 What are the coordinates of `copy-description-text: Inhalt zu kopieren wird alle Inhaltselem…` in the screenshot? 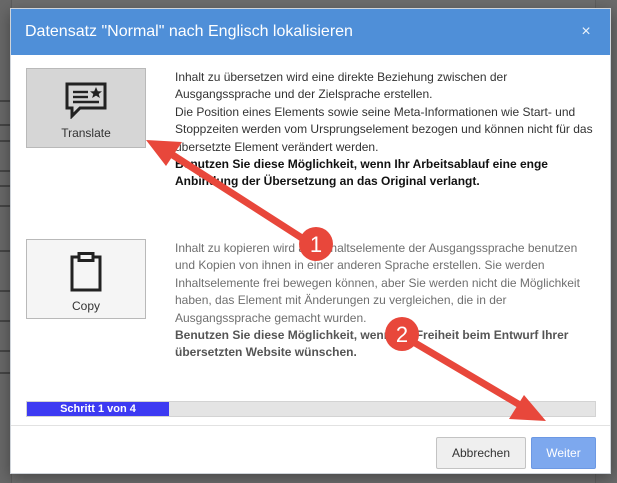 It's located at (377, 283).